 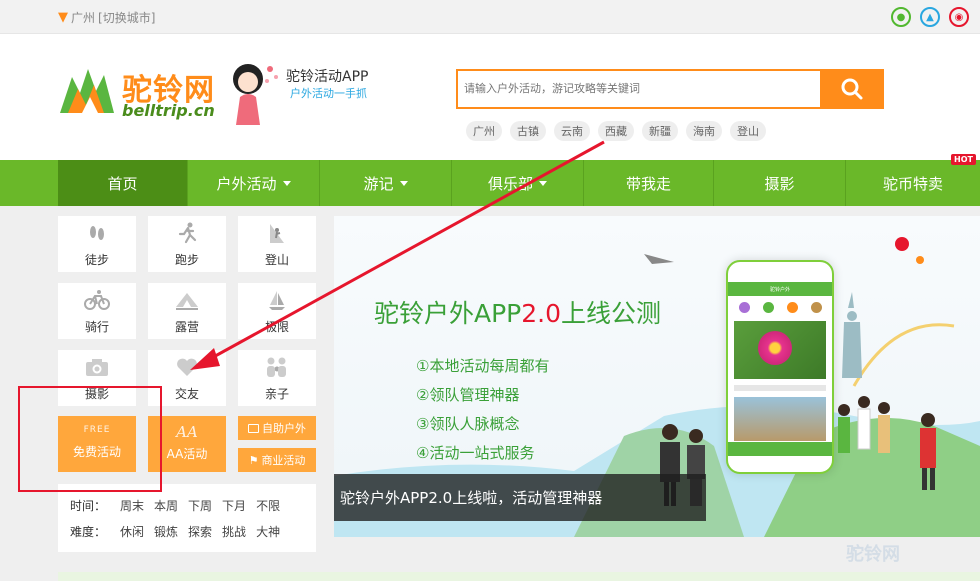 I want to click on time-filter-row: 时间： 周末 本周 下周 下月 不限, so click(x=193, y=505).